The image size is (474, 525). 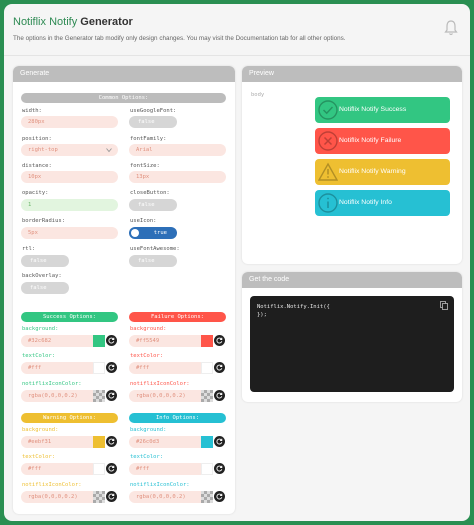 What do you see at coordinates (99, 469) in the screenshot?
I see `warning-text-swatch` at bounding box center [99, 469].